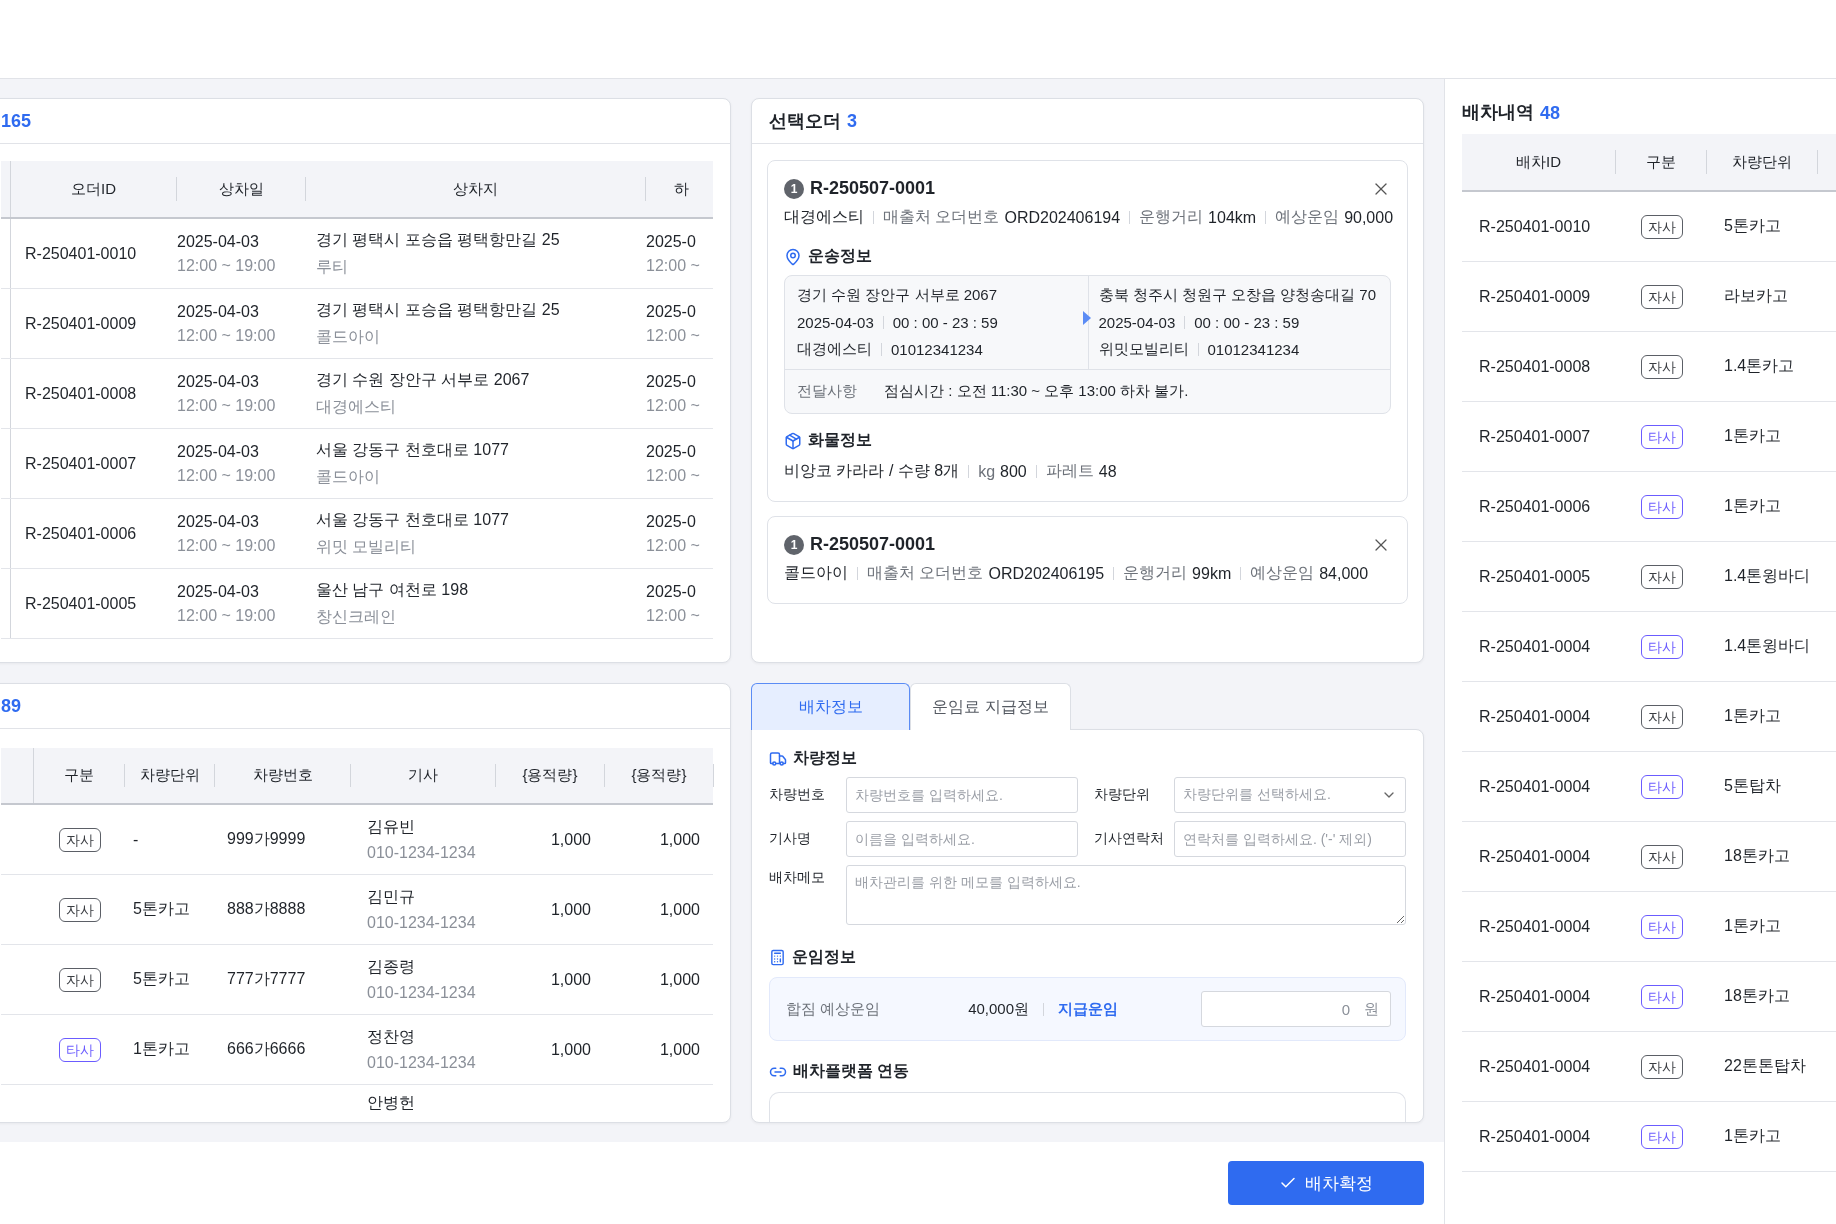 This screenshot has height=1224, width=1836. Describe the element at coordinates (93, 189) in the screenshot. I see `column-header: 오더ID` at that location.